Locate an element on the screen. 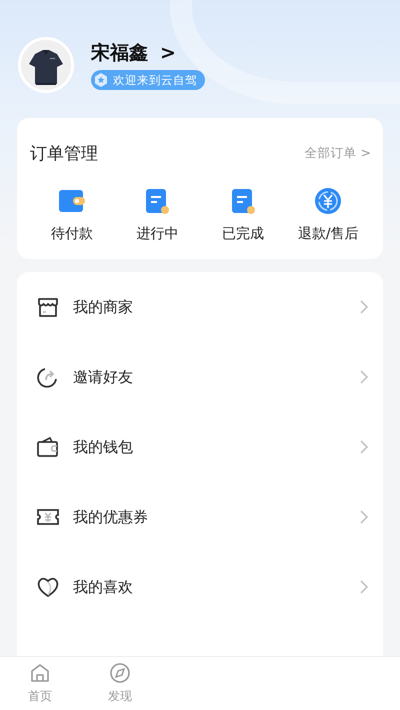  order-status-button: 进行中 is located at coordinates (157, 215).